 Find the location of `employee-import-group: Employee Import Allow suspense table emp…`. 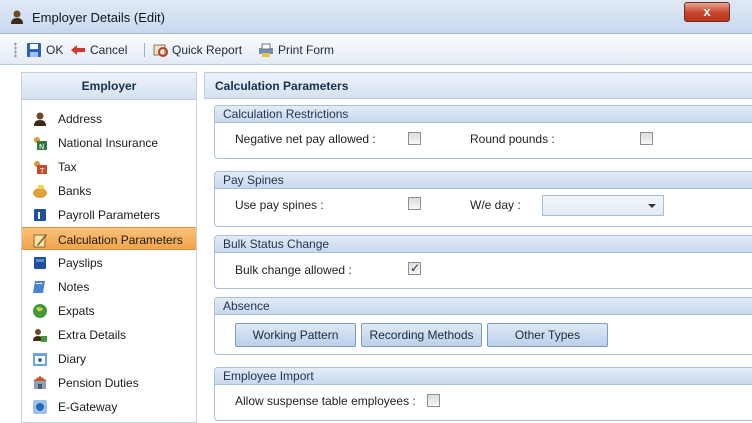

employee-import-group: Employee Import Allow suspense table emp… is located at coordinates (483, 394).